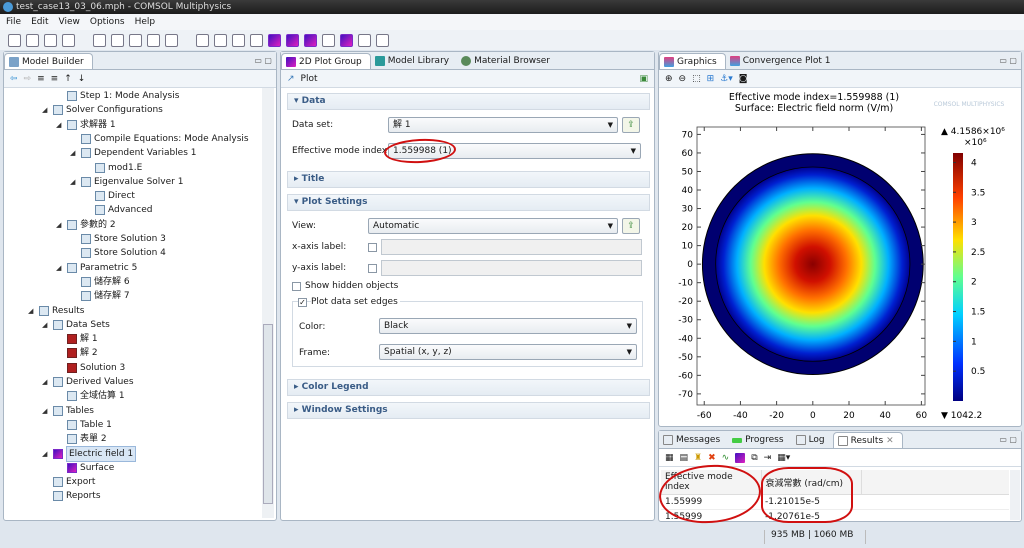 This screenshot has width=1024, height=548. What do you see at coordinates (77, 339) in the screenshot?
I see `tree-item: 解 1` at bounding box center [77, 339].